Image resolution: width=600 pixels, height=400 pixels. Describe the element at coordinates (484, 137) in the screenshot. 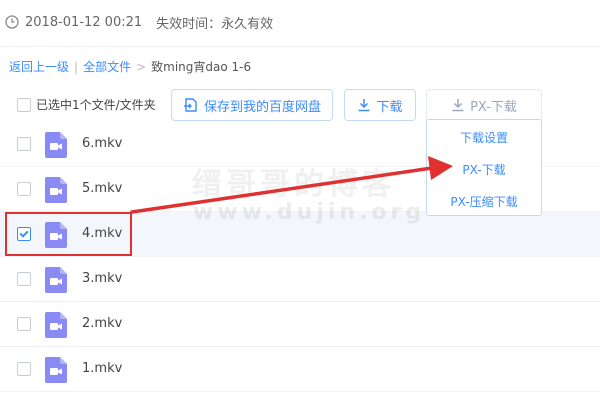

I see `menu-item-download-settings: 下载设置` at that location.